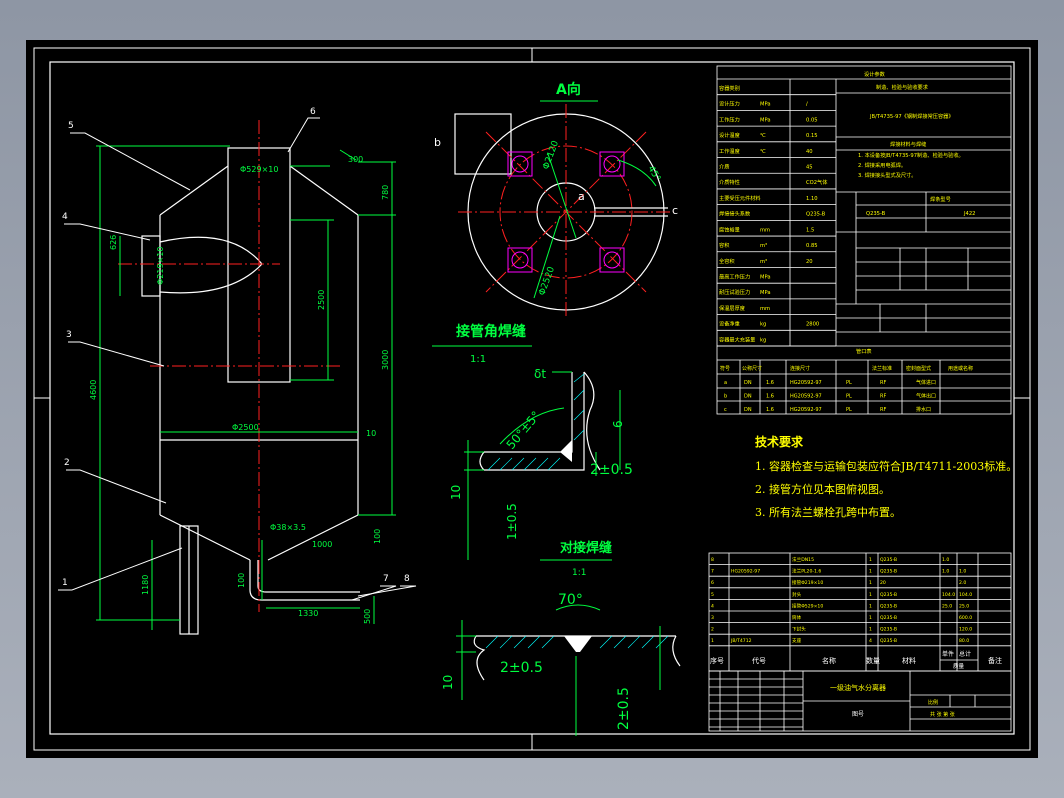 This screenshot has height=798, width=1064. Describe the element at coordinates (624, 708) in the screenshot. I see `butt-weld-root: 2±0.5` at that location.